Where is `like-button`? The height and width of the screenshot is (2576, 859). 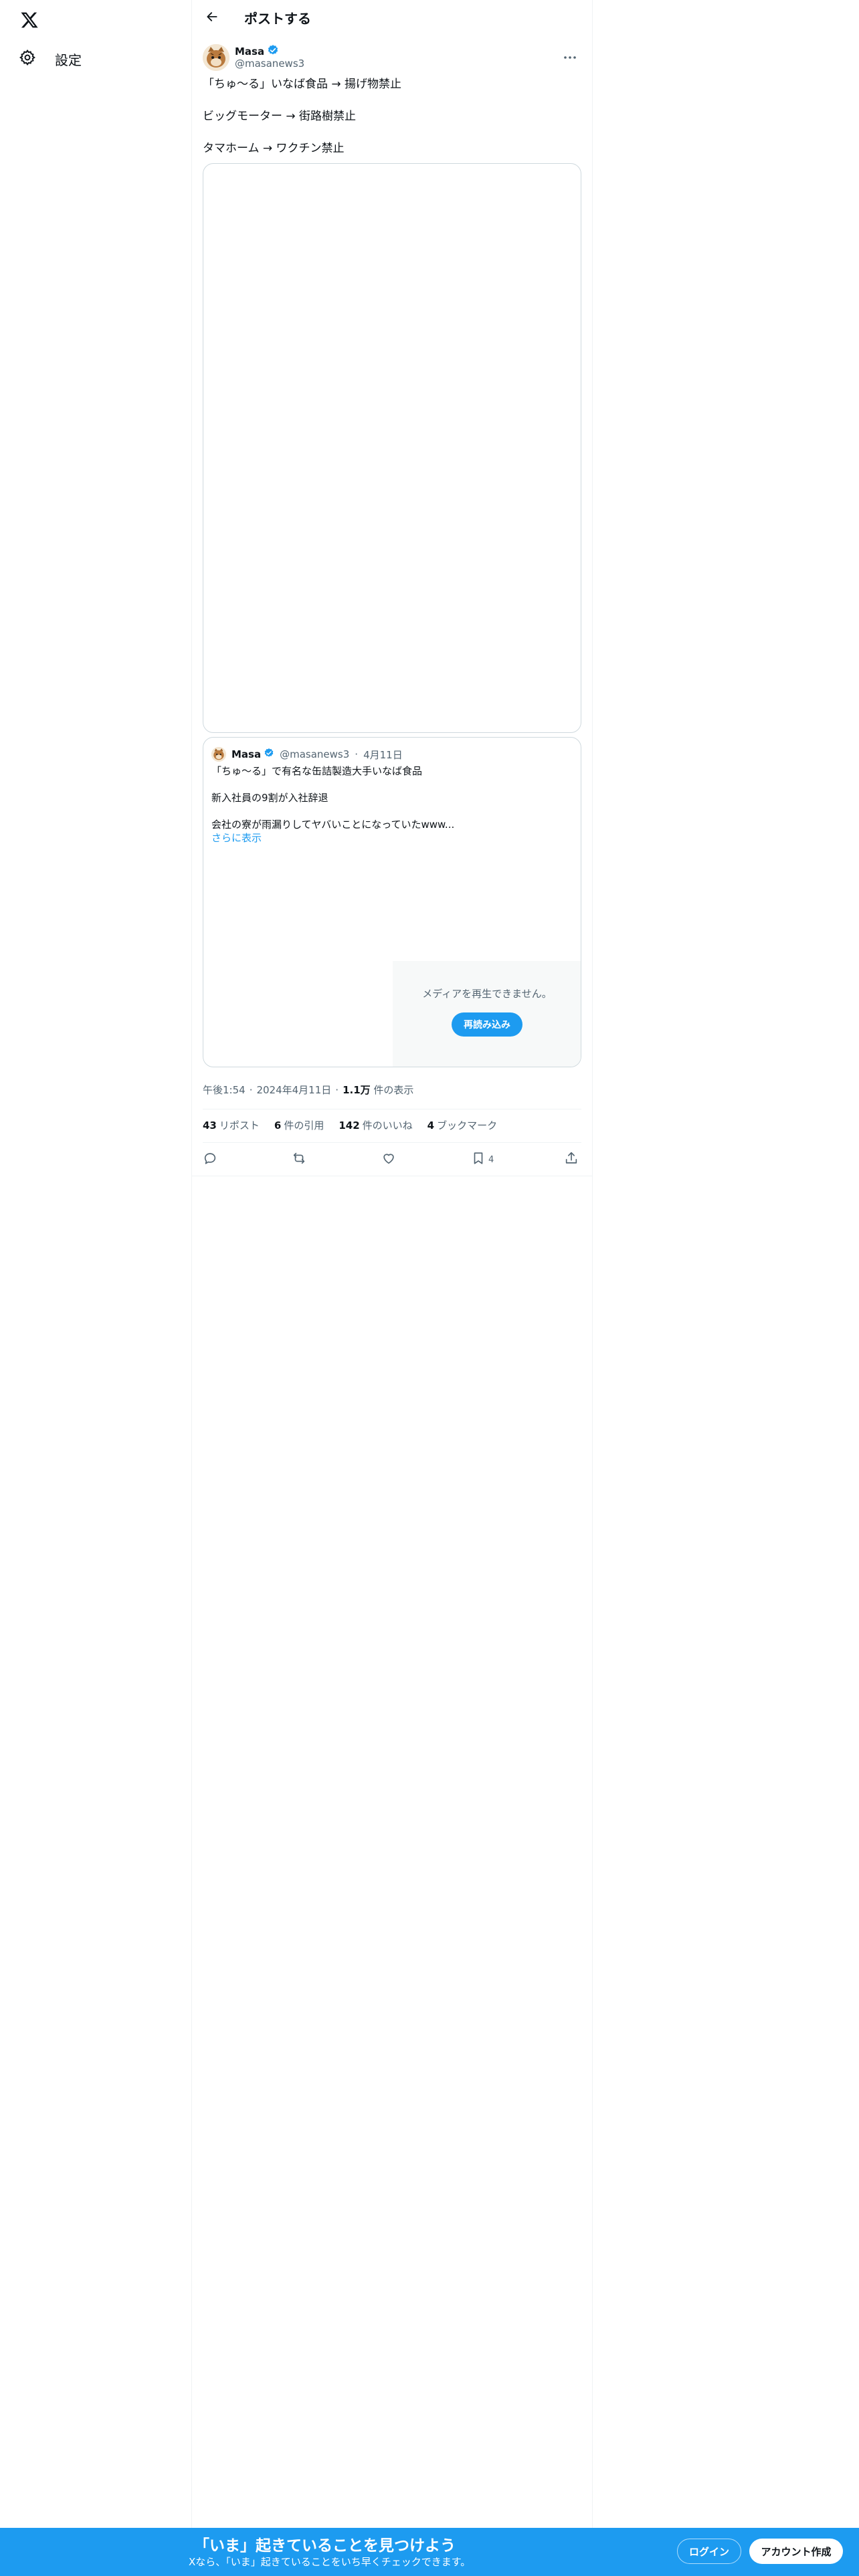
like-button is located at coordinates (389, 1160).